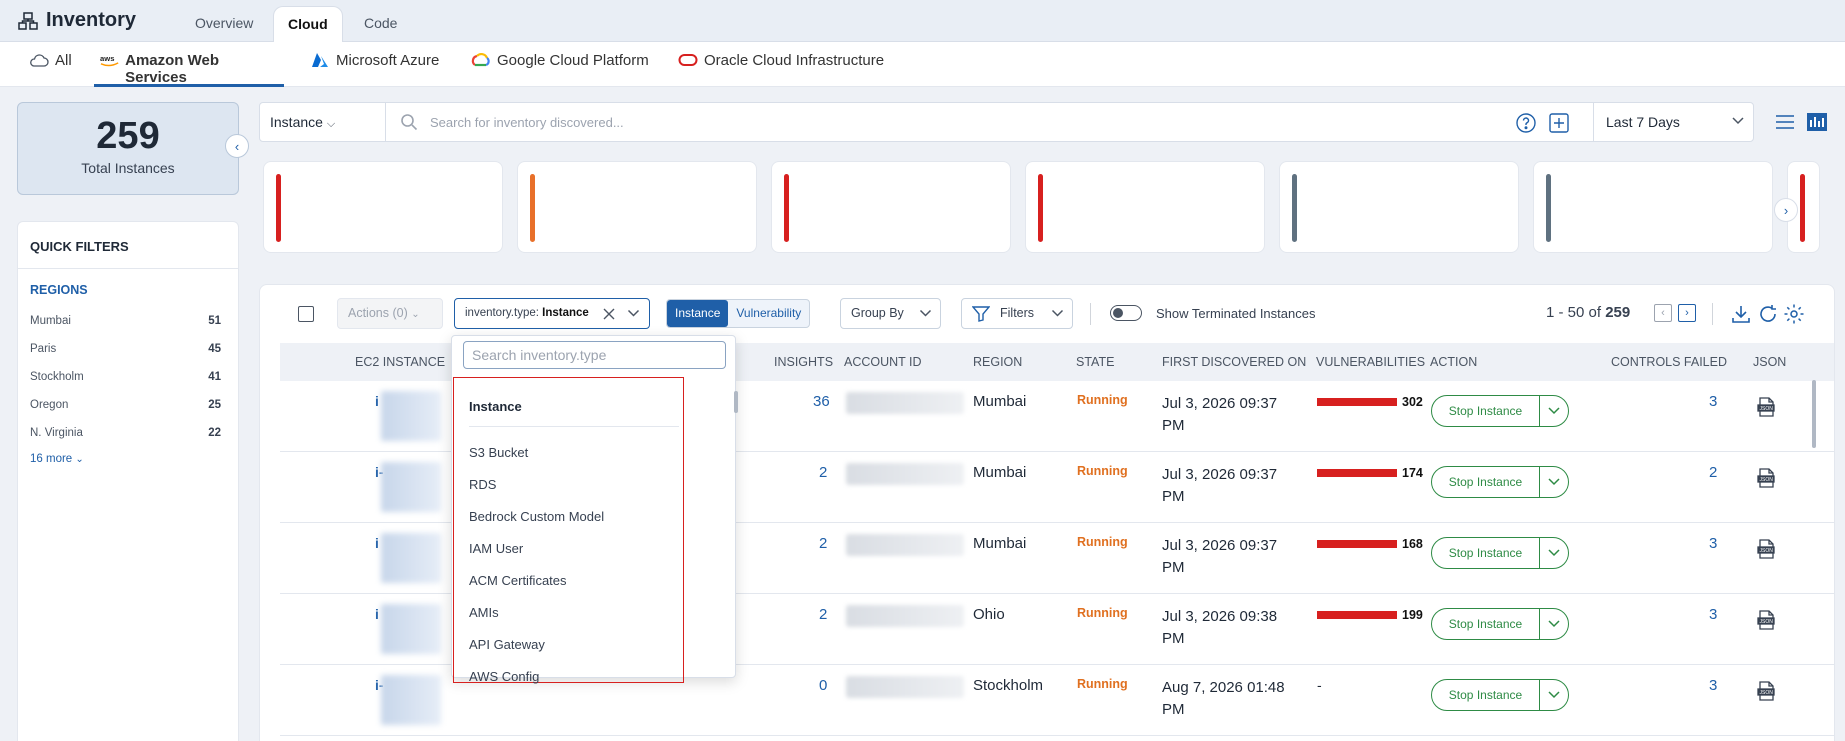 This screenshot has width=1845, height=741. Describe the element at coordinates (1687, 313) in the screenshot. I see `next-page-button: ›` at that location.